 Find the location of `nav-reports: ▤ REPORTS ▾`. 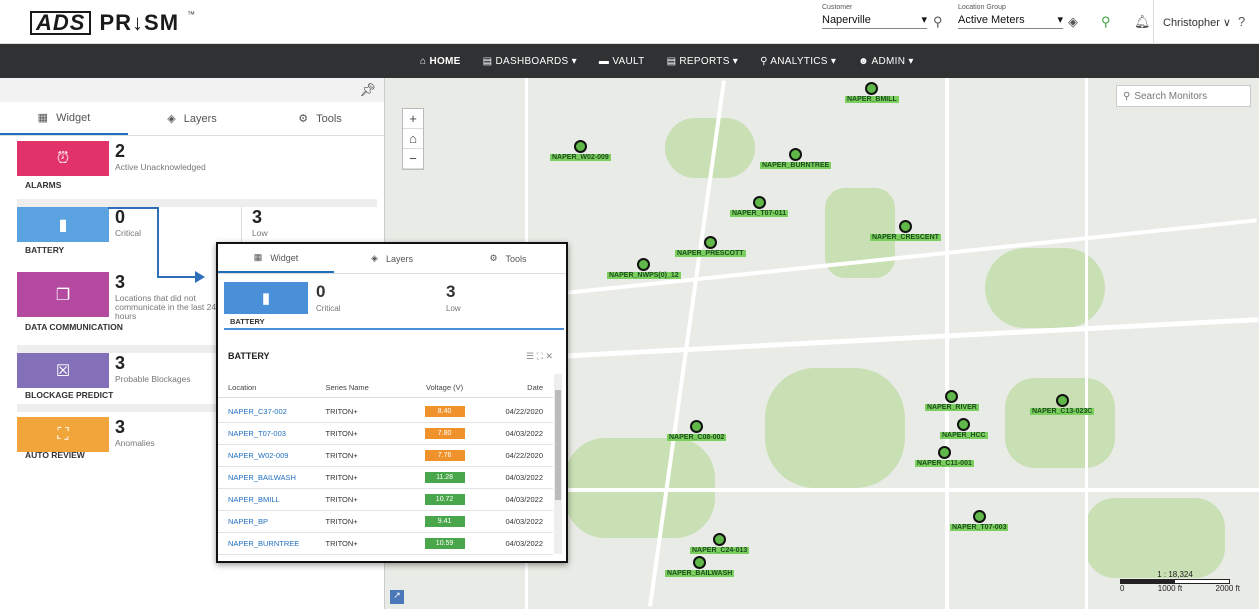

nav-reports: ▤ REPORTS ▾ is located at coordinates (703, 61).